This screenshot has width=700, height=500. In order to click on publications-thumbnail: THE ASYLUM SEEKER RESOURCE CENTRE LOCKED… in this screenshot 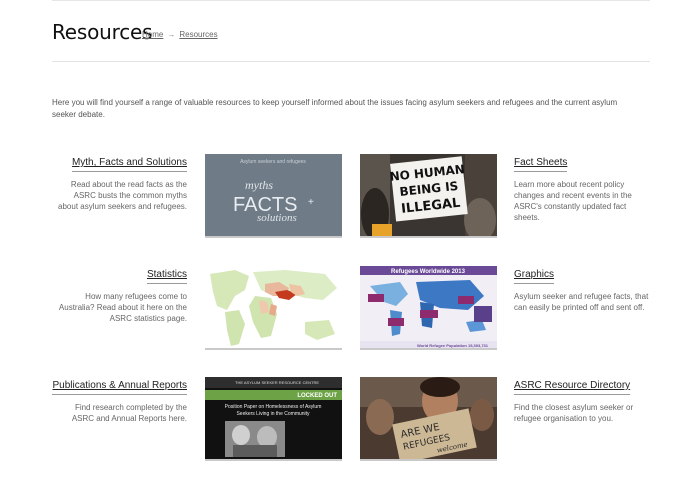, I will do `click(273, 419)`.